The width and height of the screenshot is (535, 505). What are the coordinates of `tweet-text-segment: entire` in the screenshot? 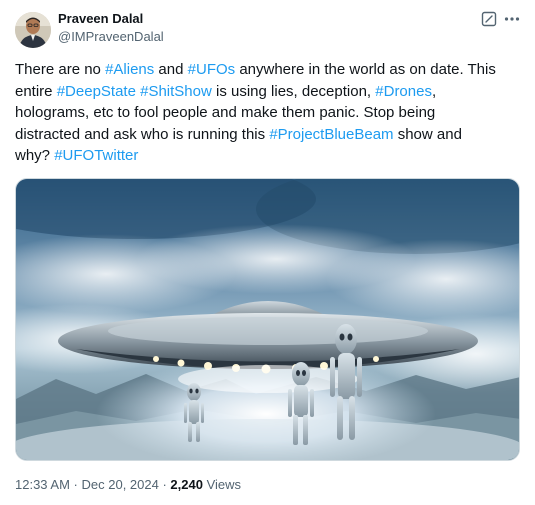 It's located at (36, 91).